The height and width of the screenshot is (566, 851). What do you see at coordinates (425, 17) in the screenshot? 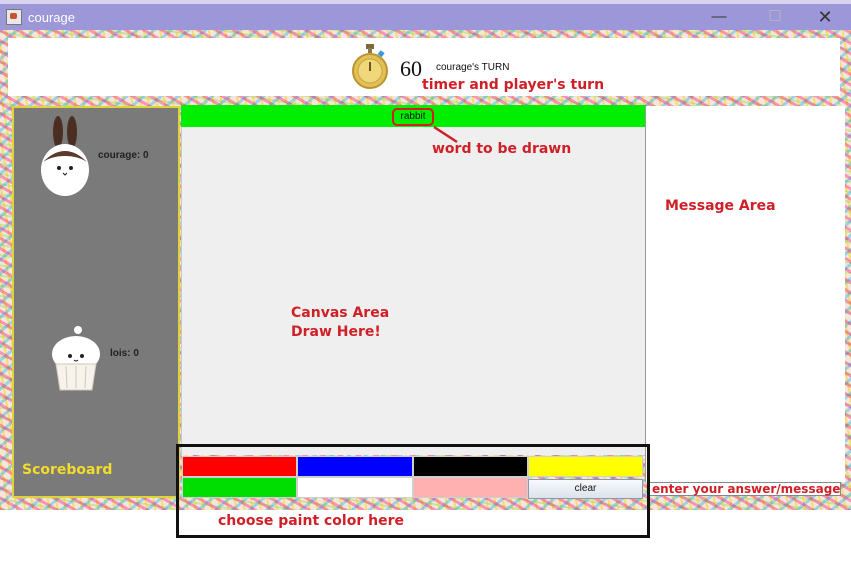
I see `window-titlebar: courage — ☐ ✕` at bounding box center [425, 17].